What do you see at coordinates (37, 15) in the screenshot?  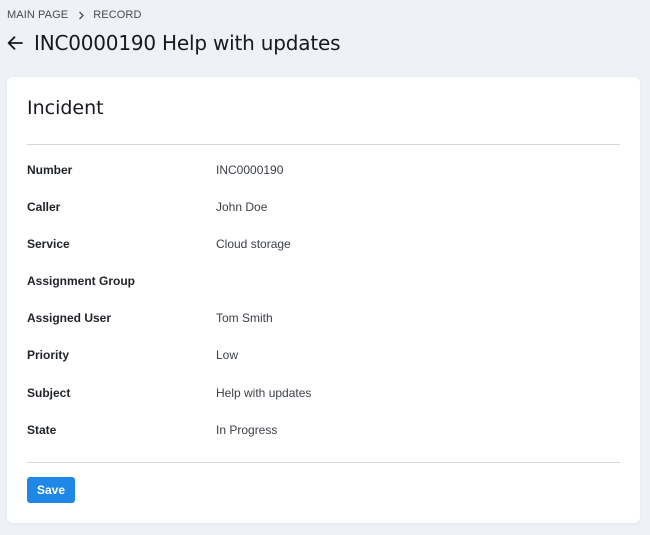 I see `breadcrumb-main-page: MAIN PAGE` at bounding box center [37, 15].